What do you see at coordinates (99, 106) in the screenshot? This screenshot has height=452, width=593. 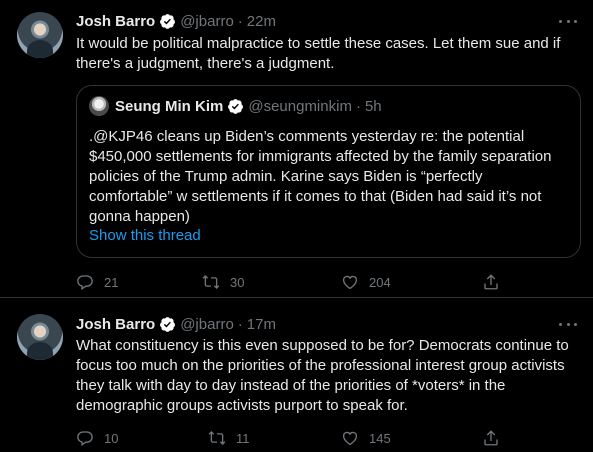 I see `quoted-avatar` at bounding box center [99, 106].